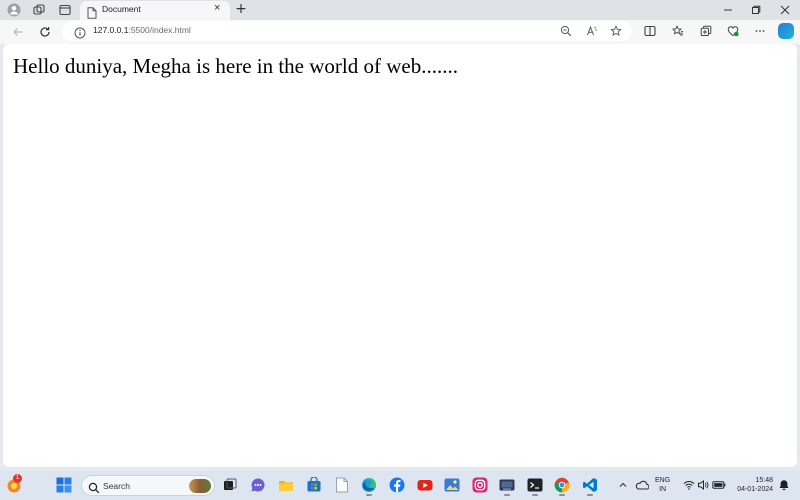 The width and height of the screenshot is (800, 500). I want to click on edge-active-indicator, so click(369, 495).